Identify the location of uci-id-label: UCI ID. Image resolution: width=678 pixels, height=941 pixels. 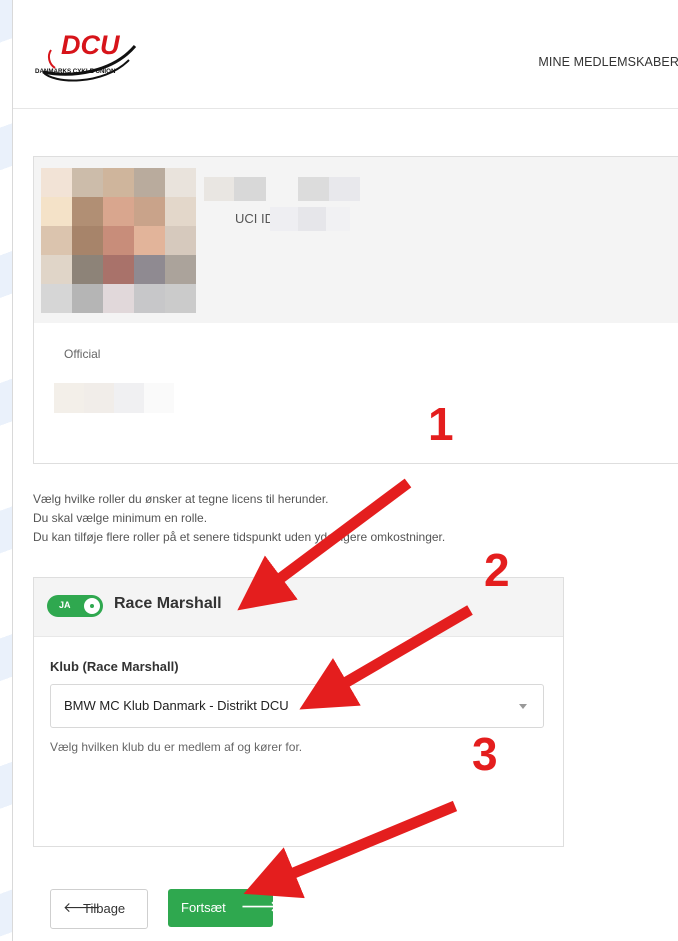
(254, 218).